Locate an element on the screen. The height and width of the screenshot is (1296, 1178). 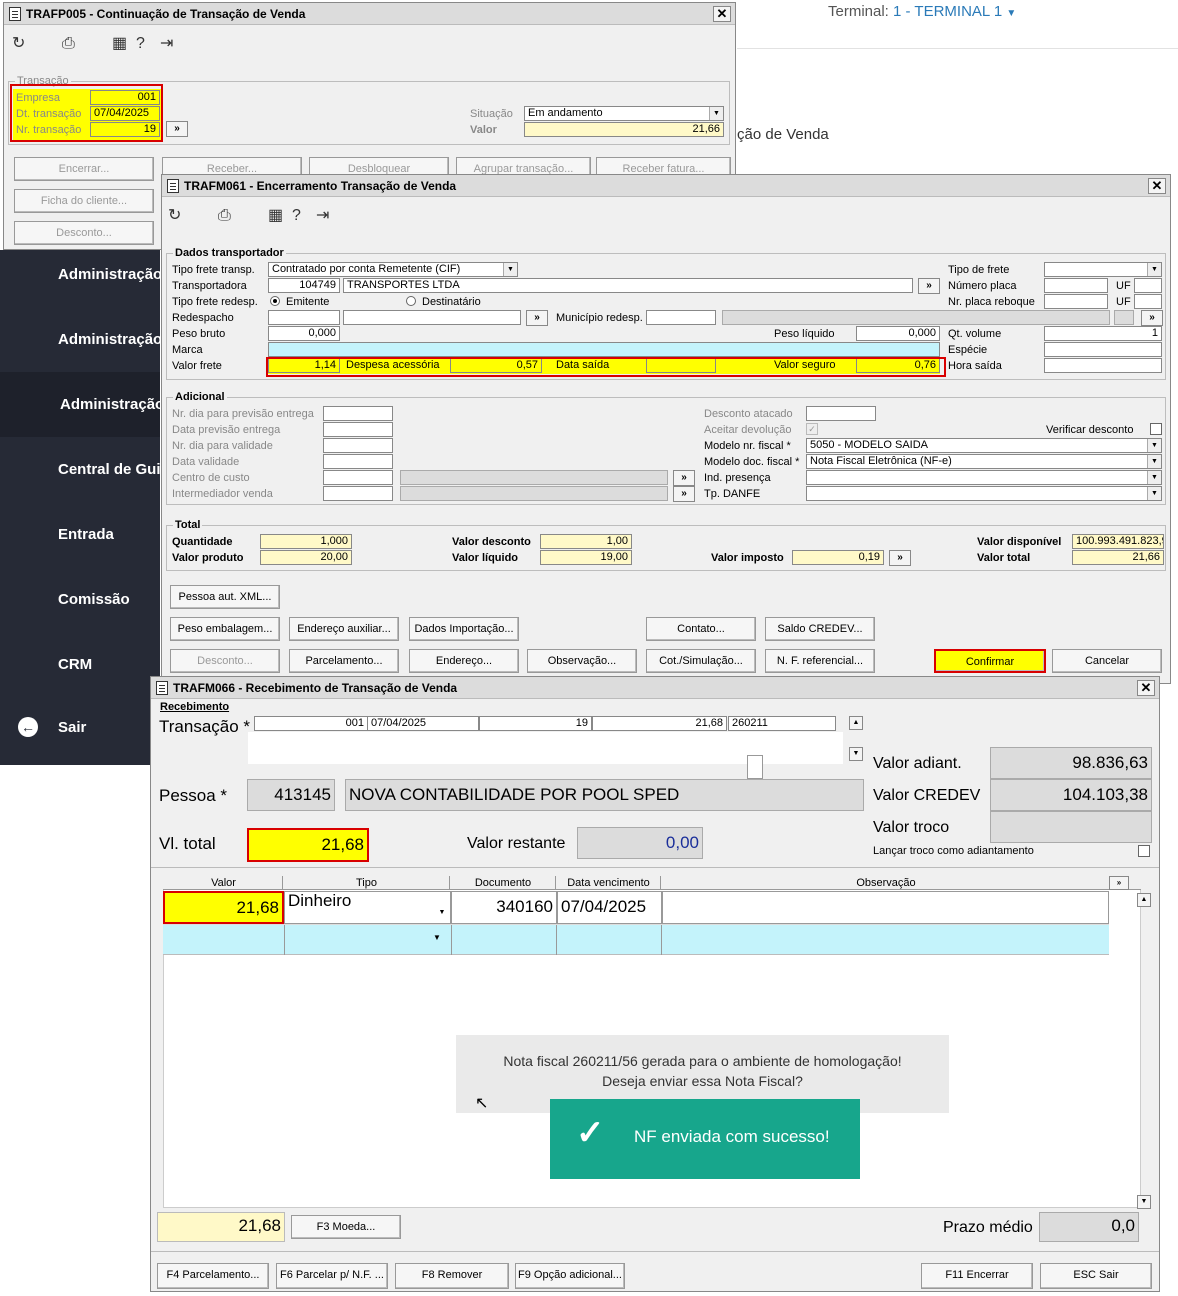
row-tipo-cell: Dinheiro ▼ is located at coordinates (367, 907).